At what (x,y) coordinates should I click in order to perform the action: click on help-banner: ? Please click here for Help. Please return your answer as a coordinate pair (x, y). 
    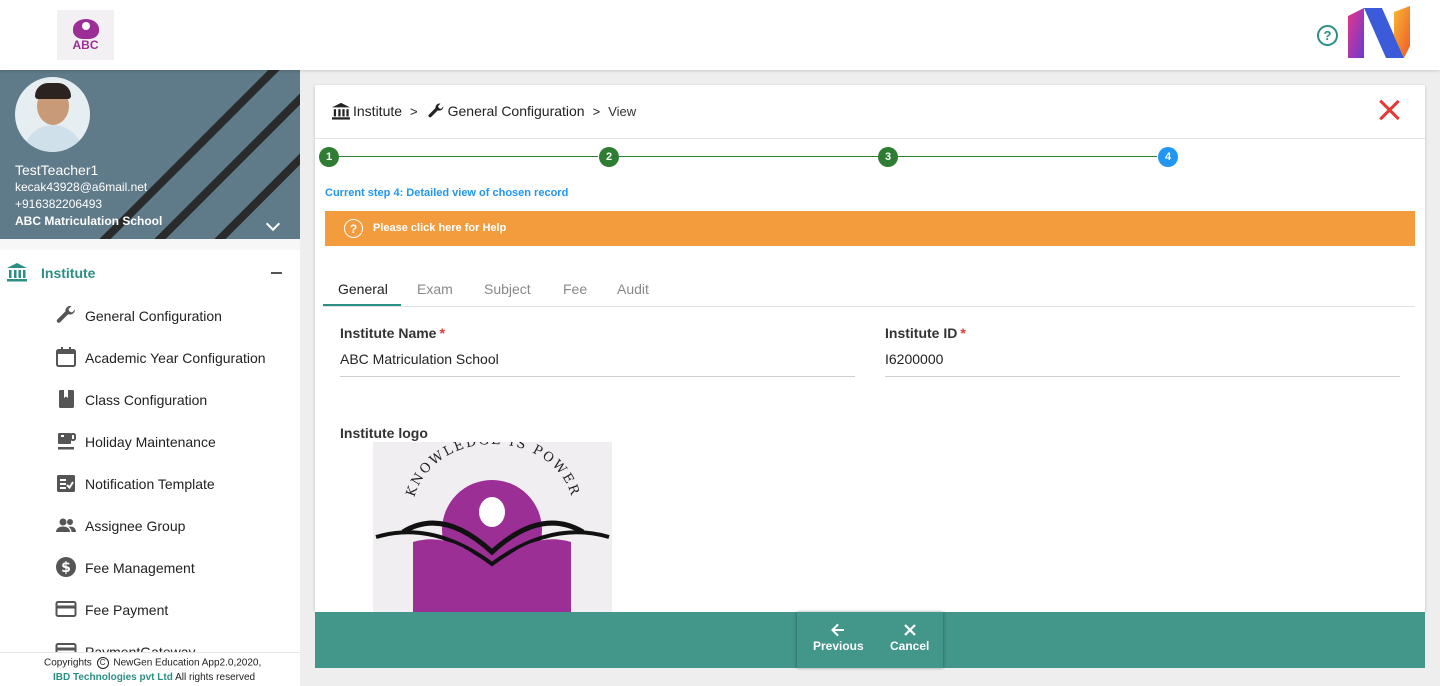
    Looking at the image, I should click on (870, 228).